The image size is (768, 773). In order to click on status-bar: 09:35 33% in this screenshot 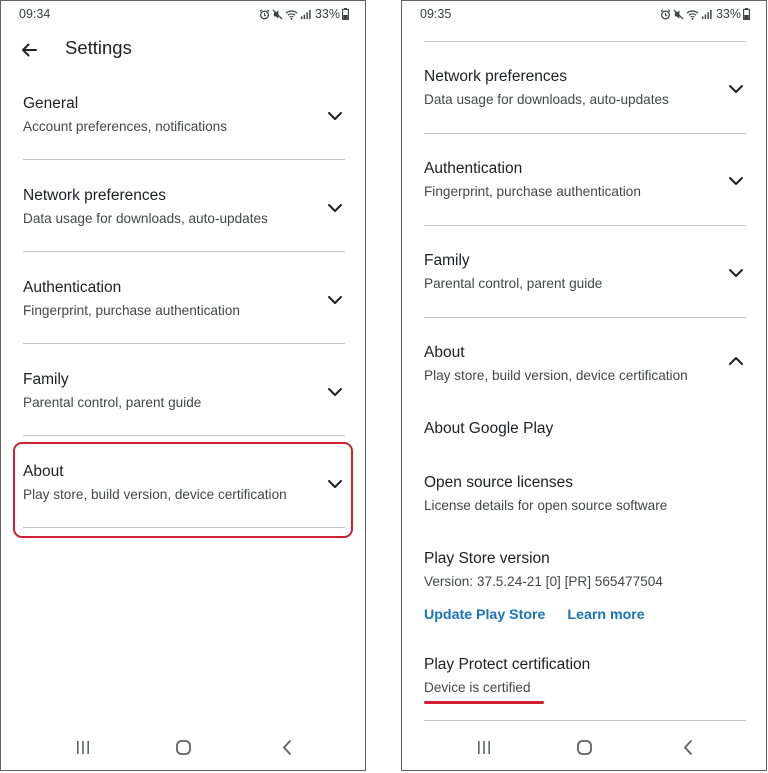, I will do `click(585, 15)`.